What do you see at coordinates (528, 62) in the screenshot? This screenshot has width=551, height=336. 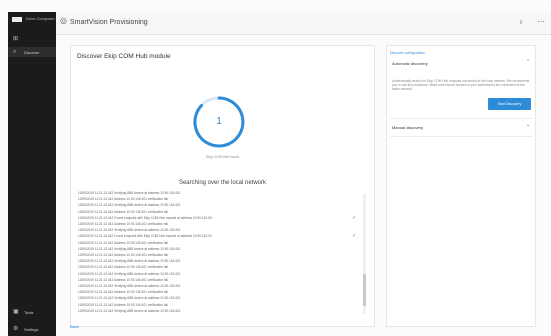 I see `chevron-up-icon: ⌃` at bounding box center [528, 62].